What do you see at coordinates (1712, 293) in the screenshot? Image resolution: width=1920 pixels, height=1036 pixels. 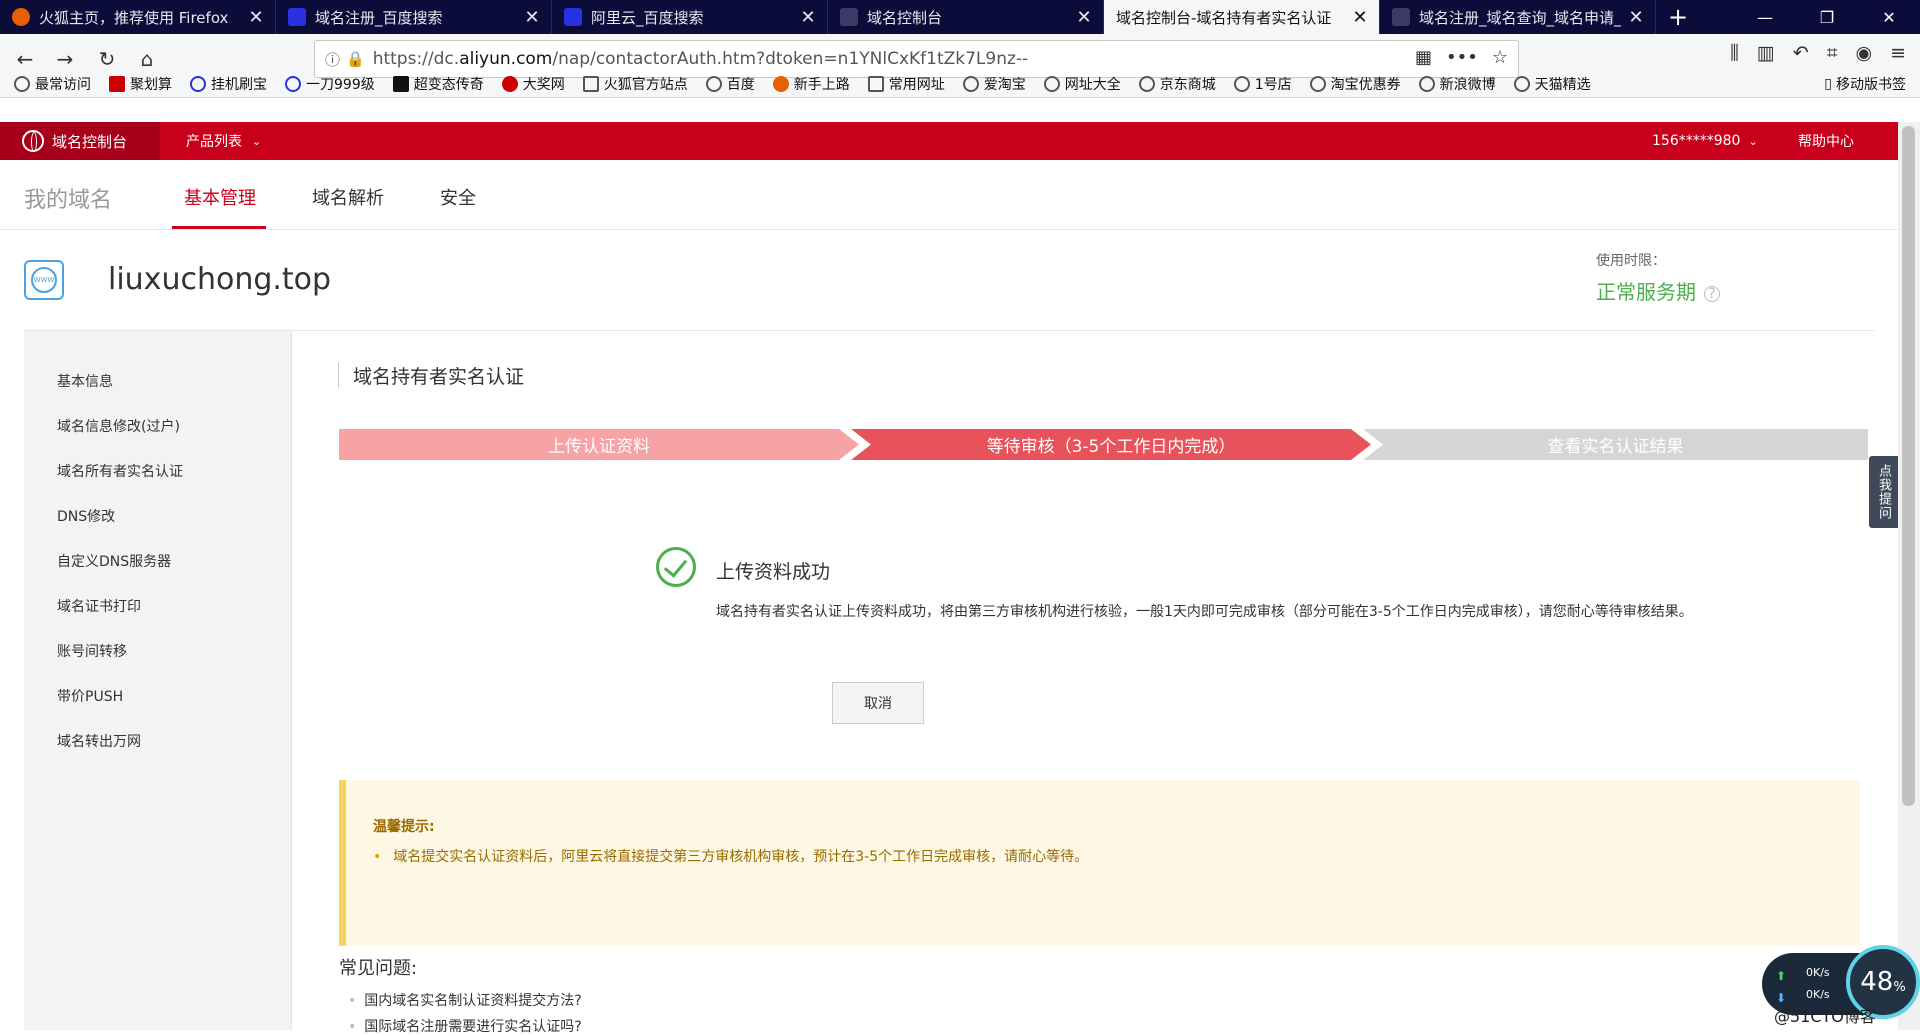 I see `help-question-icon: ?` at bounding box center [1712, 293].